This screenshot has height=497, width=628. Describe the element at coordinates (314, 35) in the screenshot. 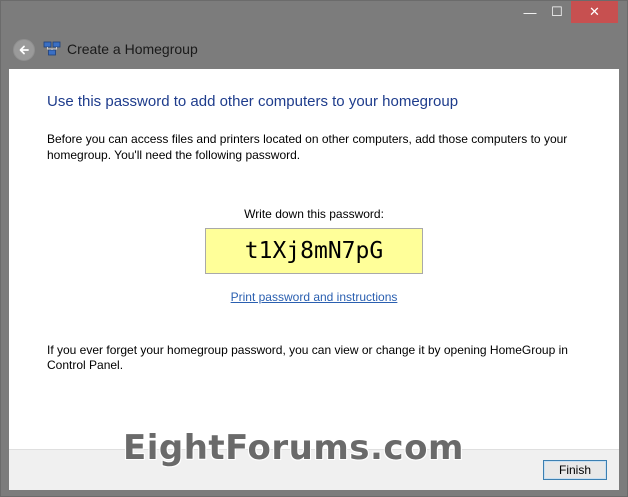

I see `titlebar: — ☐ ✕ Create a Homegroup` at that location.